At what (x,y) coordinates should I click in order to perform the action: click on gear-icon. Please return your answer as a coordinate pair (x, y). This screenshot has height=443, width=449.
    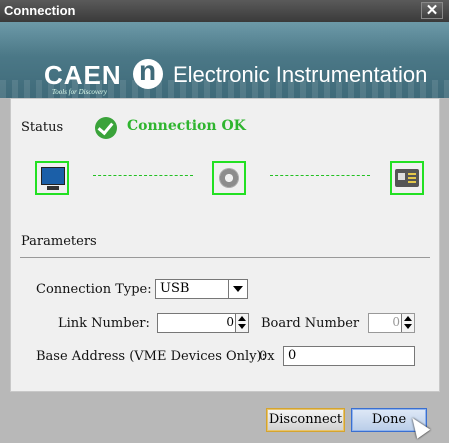
    Looking at the image, I should click on (229, 178).